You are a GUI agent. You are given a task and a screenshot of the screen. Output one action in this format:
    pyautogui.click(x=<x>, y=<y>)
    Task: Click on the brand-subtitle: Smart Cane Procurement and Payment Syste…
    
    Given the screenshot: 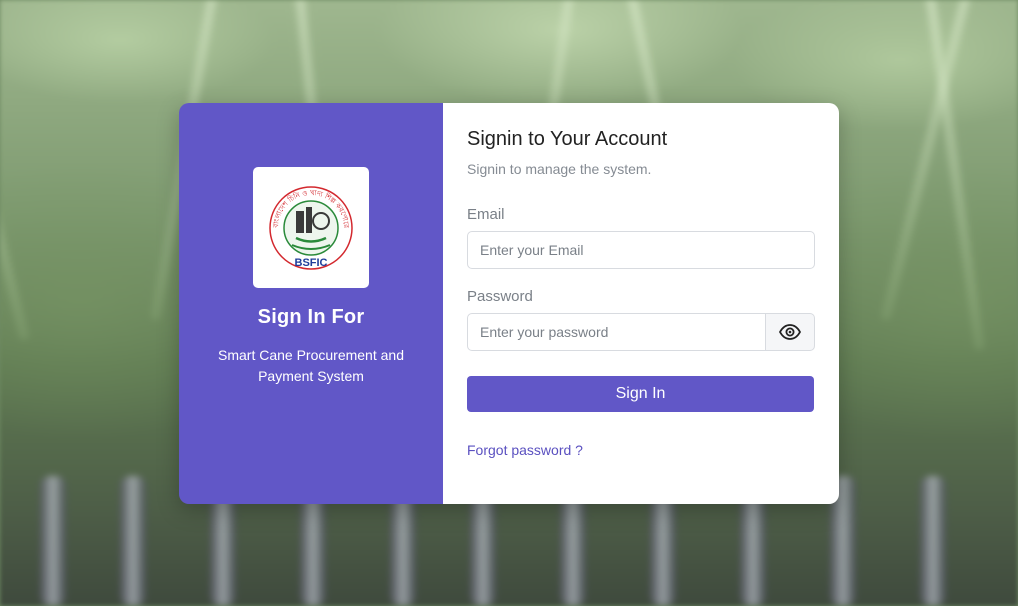 What is the action you would take?
    pyautogui.click(x=311, y=365)
    